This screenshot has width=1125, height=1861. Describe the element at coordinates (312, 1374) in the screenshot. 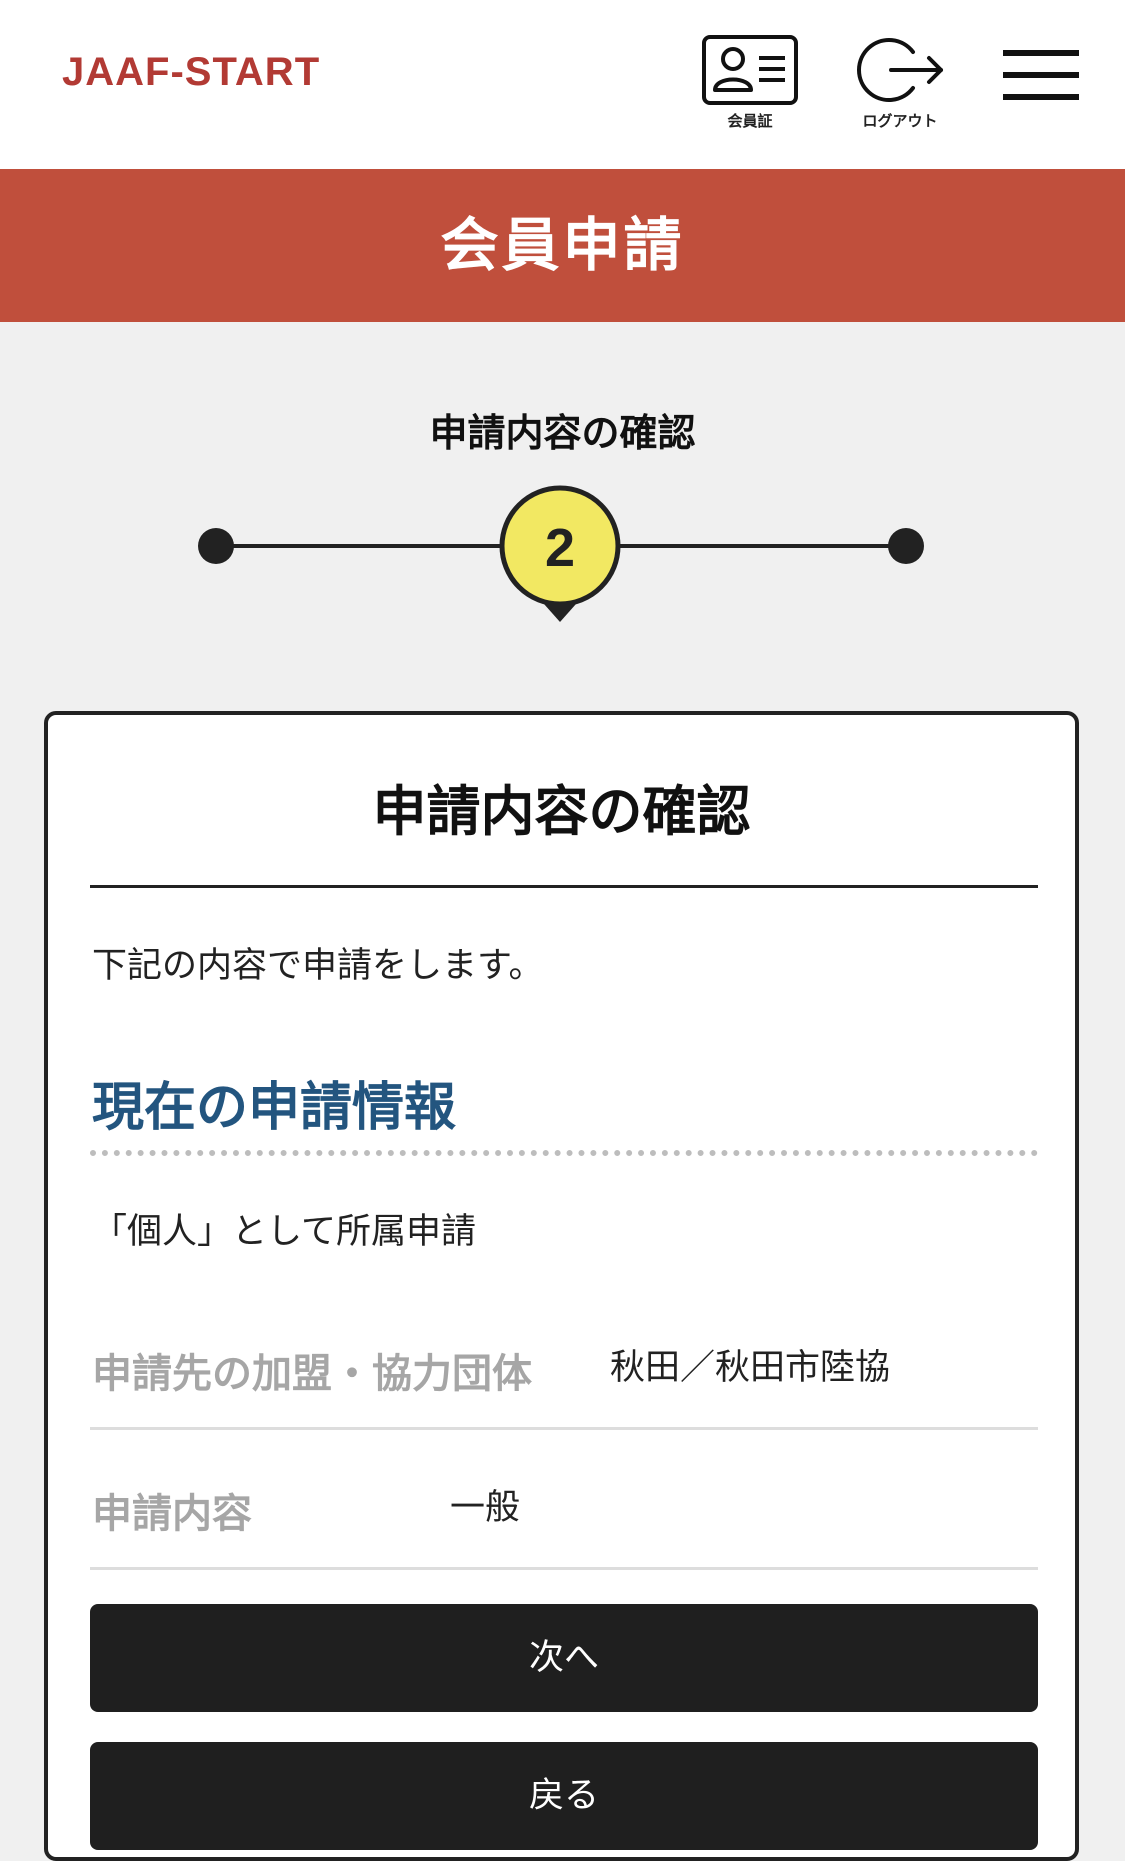

I see `row-label: 申請先の加盟・協力団体` at that location.